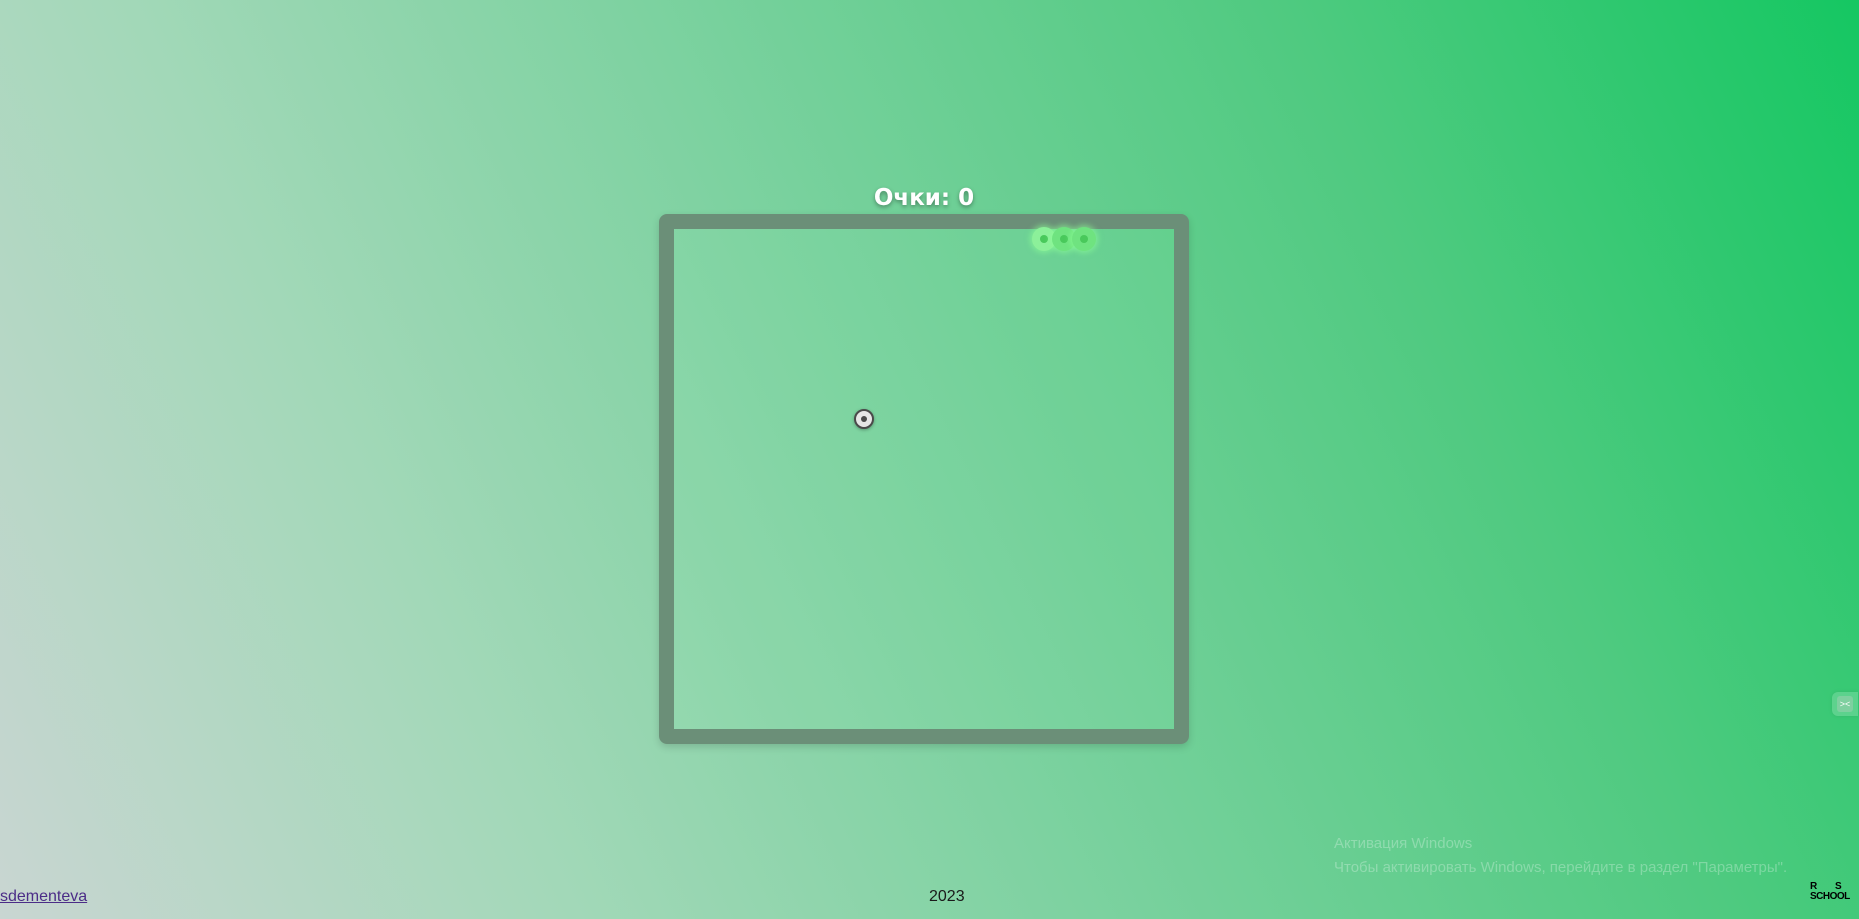 This screenshot has height=919, width=1859. What do you see at coordinates (1830, 896) in the screenshot?
I see `logo-word-school: SCHOOL` at bounding box center [1830, 896].